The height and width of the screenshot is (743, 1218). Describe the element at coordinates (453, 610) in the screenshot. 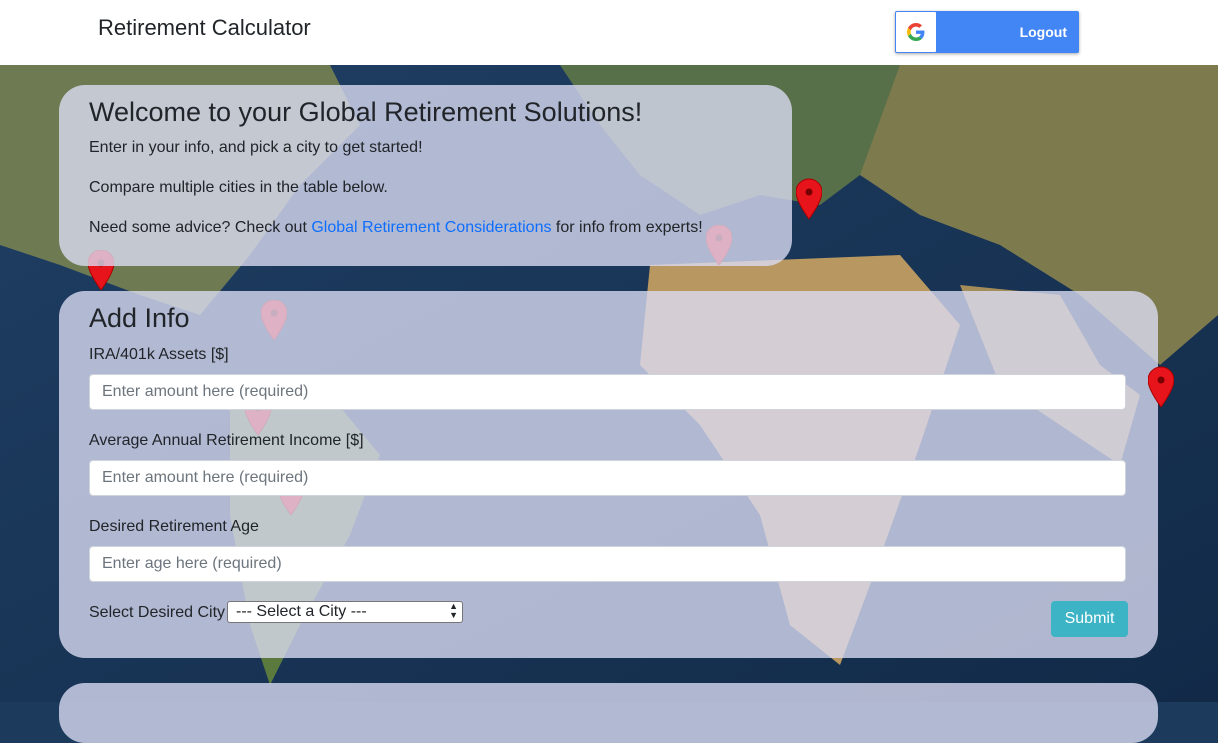

I see `select-arrows-icon: ▲ ▼` at that location.